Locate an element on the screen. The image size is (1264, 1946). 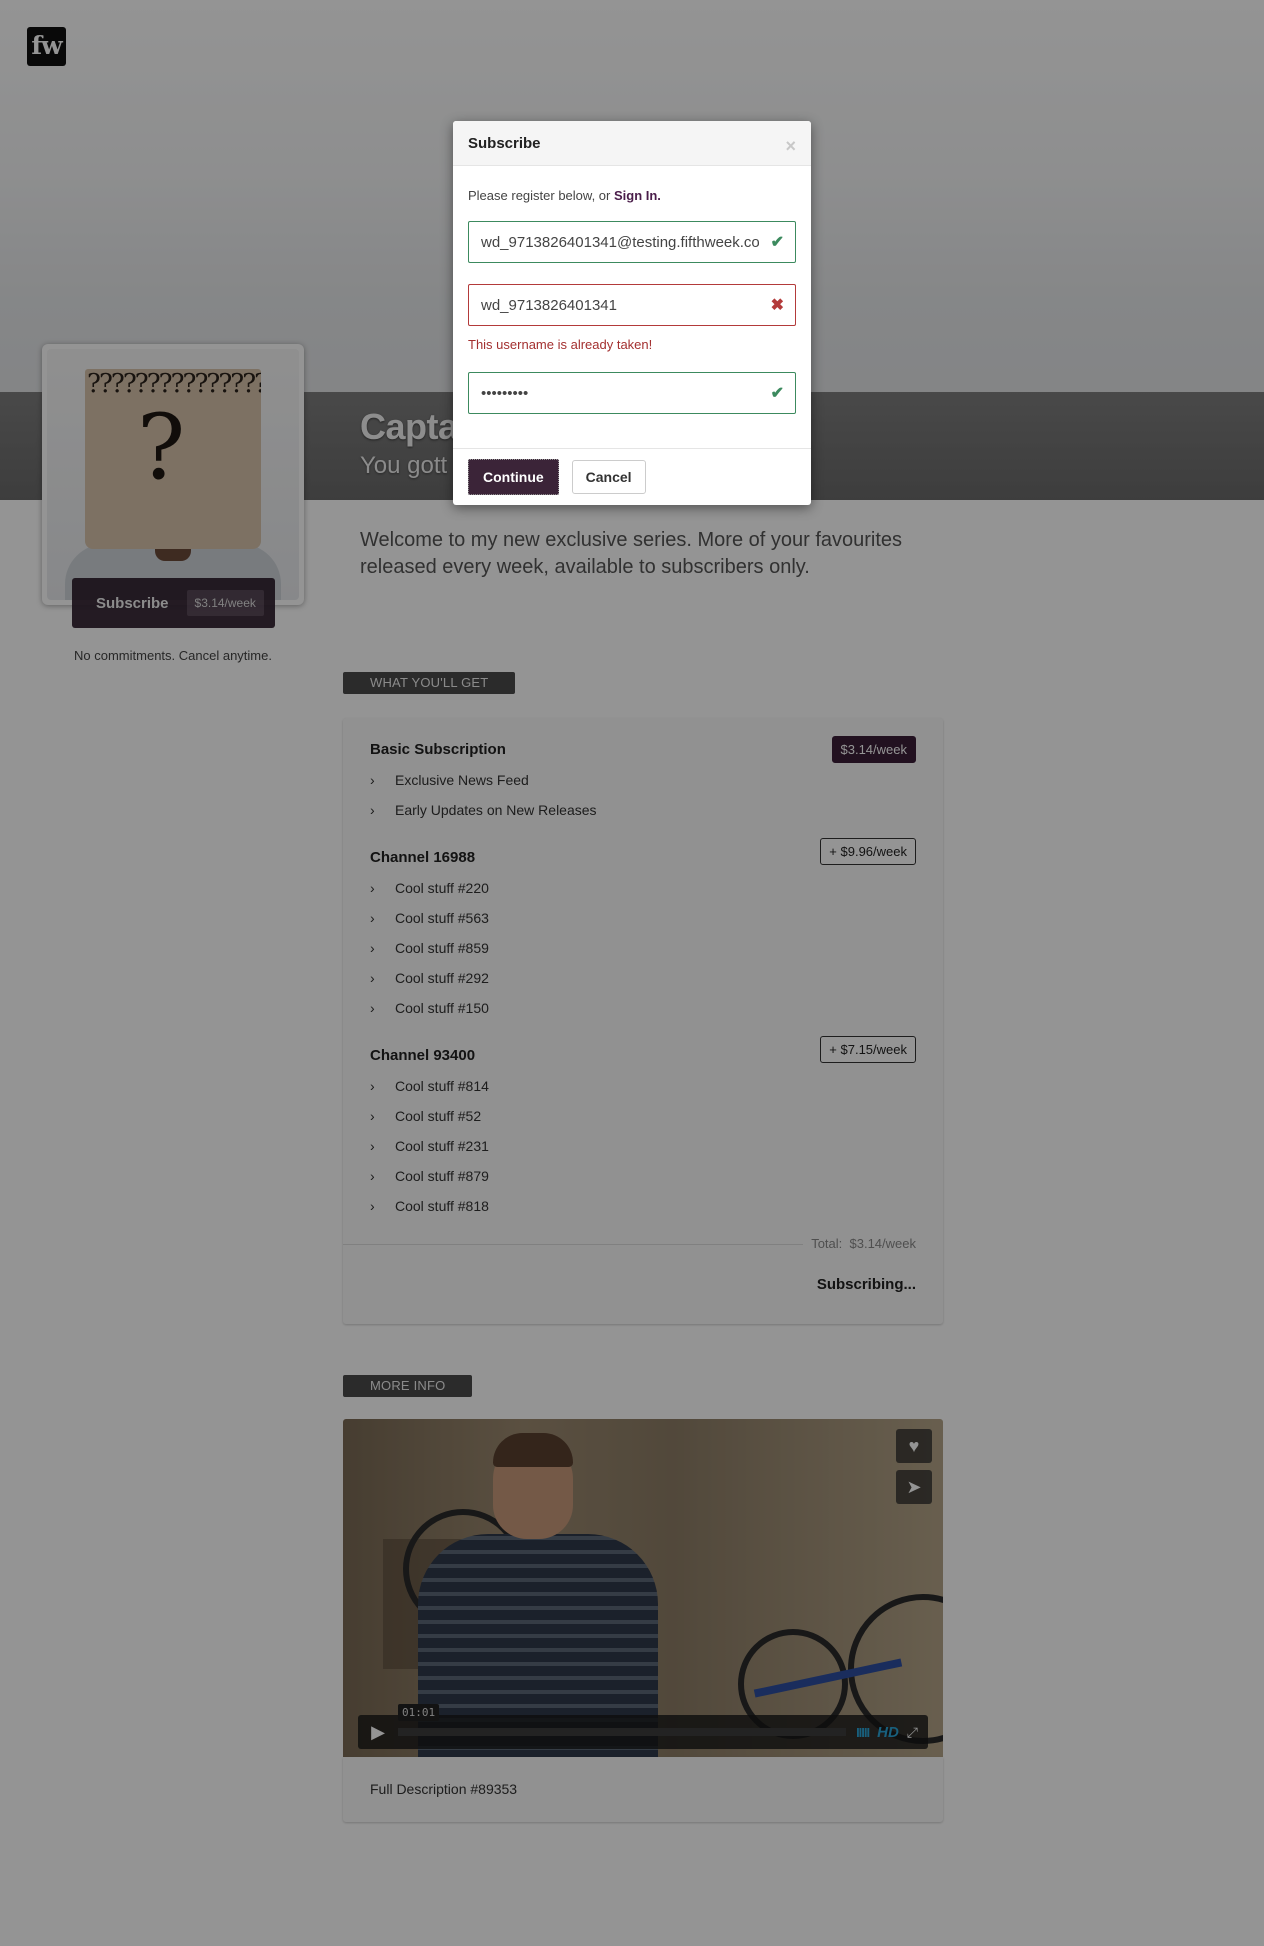
sign-in-link: Sign In. is located at coordinates (637, 195).